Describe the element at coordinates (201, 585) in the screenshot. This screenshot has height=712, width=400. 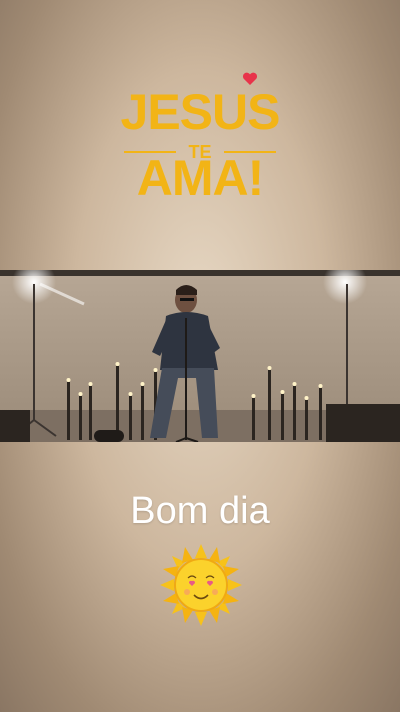
I see `sun-with-heart-eyes-icon` at that location.